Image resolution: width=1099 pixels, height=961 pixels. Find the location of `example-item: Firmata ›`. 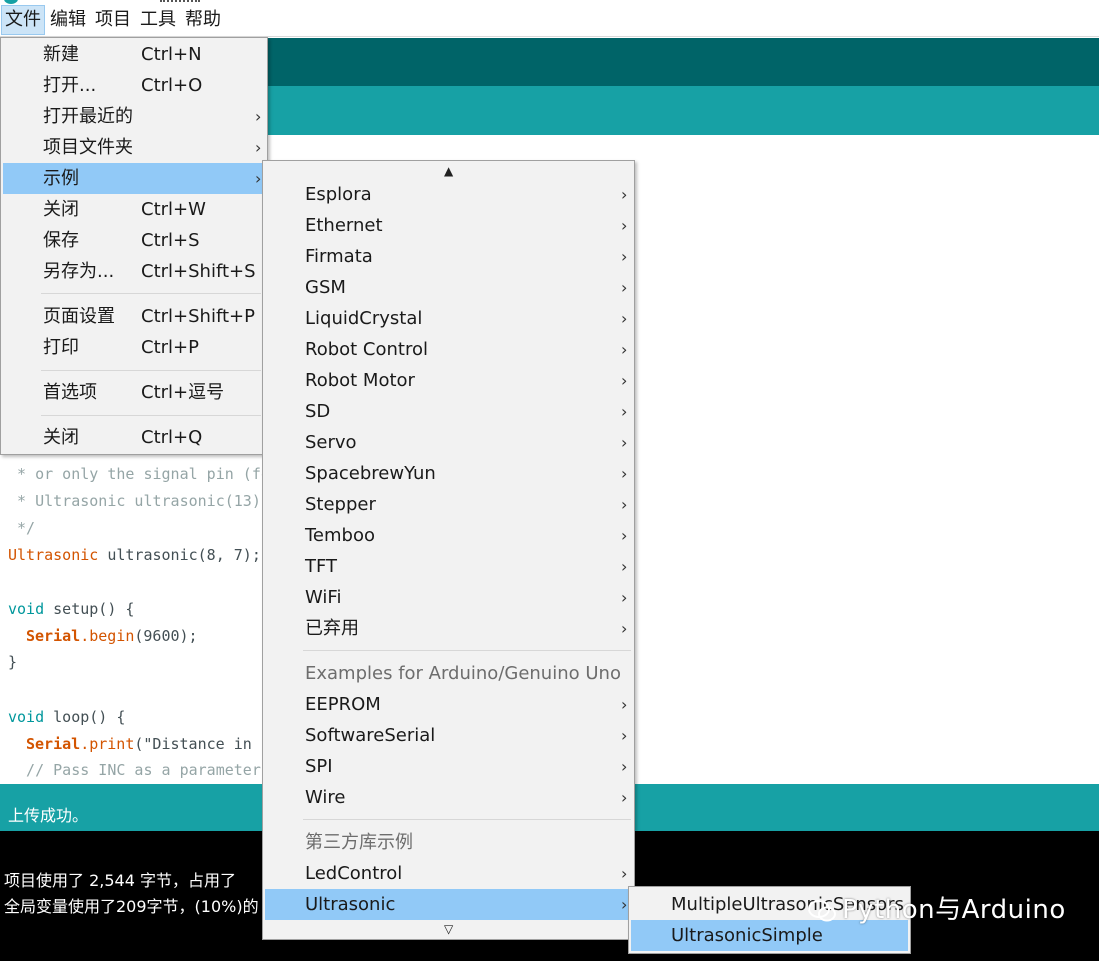

example-item: Firmata › is located at coordinates (449, 256).